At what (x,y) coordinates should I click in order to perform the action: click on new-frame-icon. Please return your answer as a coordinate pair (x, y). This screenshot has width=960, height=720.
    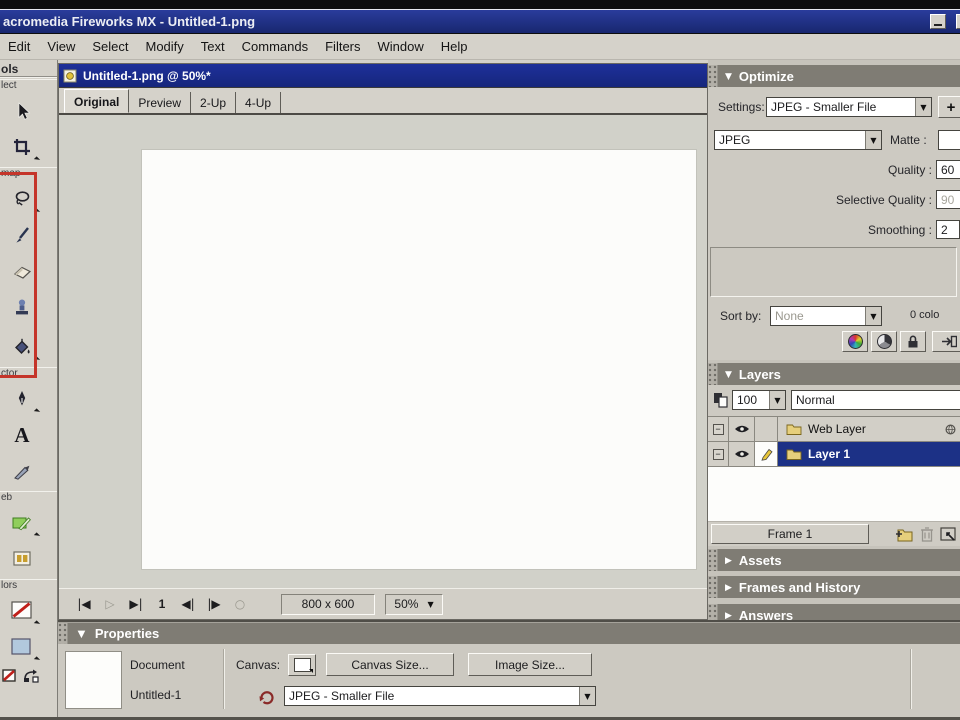
    Looking at the image, I should click on (904, 534).